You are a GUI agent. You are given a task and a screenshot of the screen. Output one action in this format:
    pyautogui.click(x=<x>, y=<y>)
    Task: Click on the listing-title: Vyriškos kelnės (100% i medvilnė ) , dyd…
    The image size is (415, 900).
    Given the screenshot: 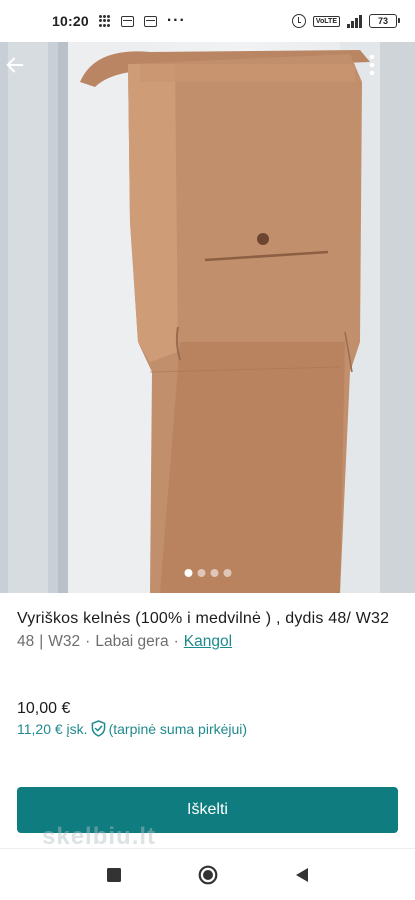 What is the action you would take?
    pyautogui.click(x=203, y=618)
    